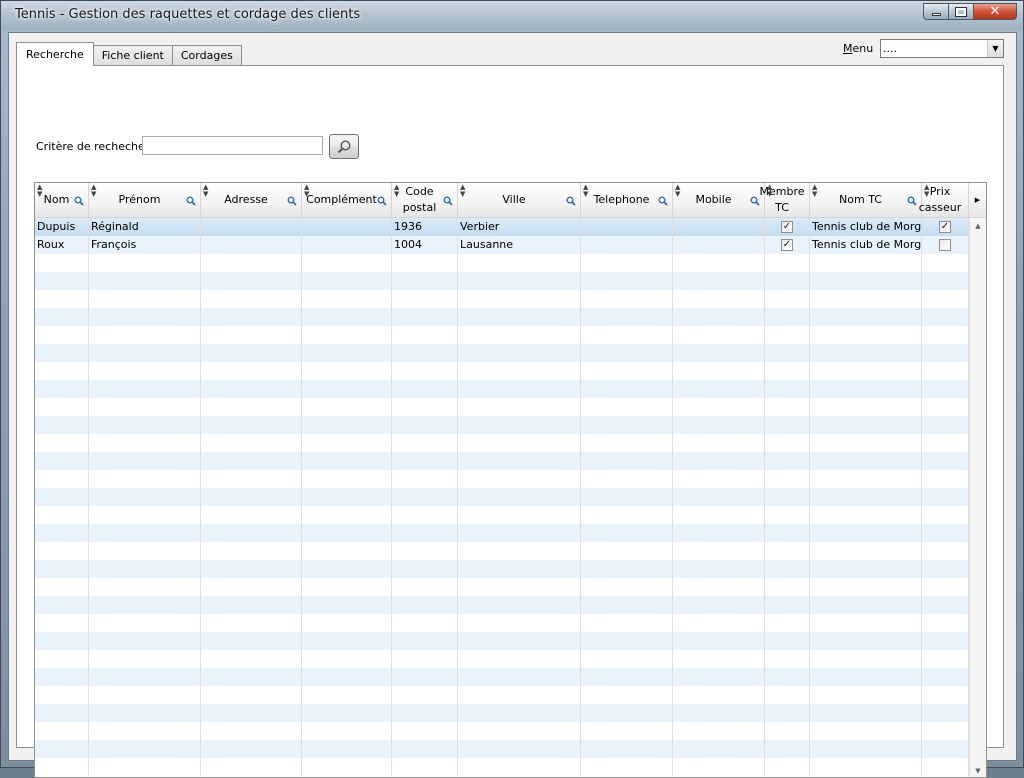 This screenshot has width=1024, height=778. Describe the element at coordinates (935, 11) in the screenshot. I see `minimize-button` at that location.